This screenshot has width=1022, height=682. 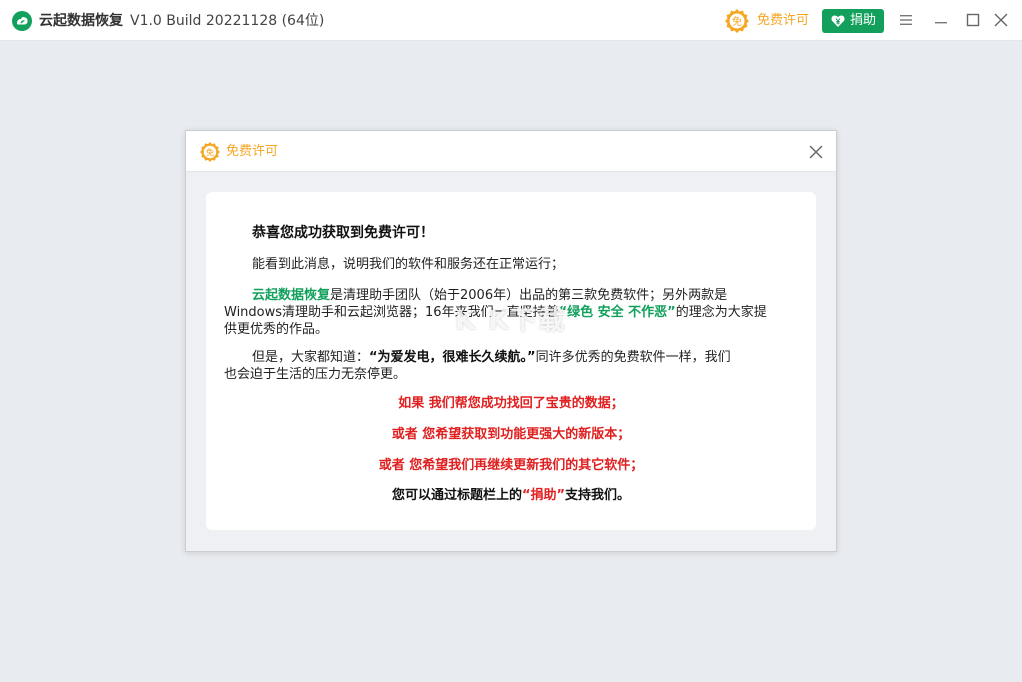 I want to click on donate-label: 捐助, so click(x=863, y=20).